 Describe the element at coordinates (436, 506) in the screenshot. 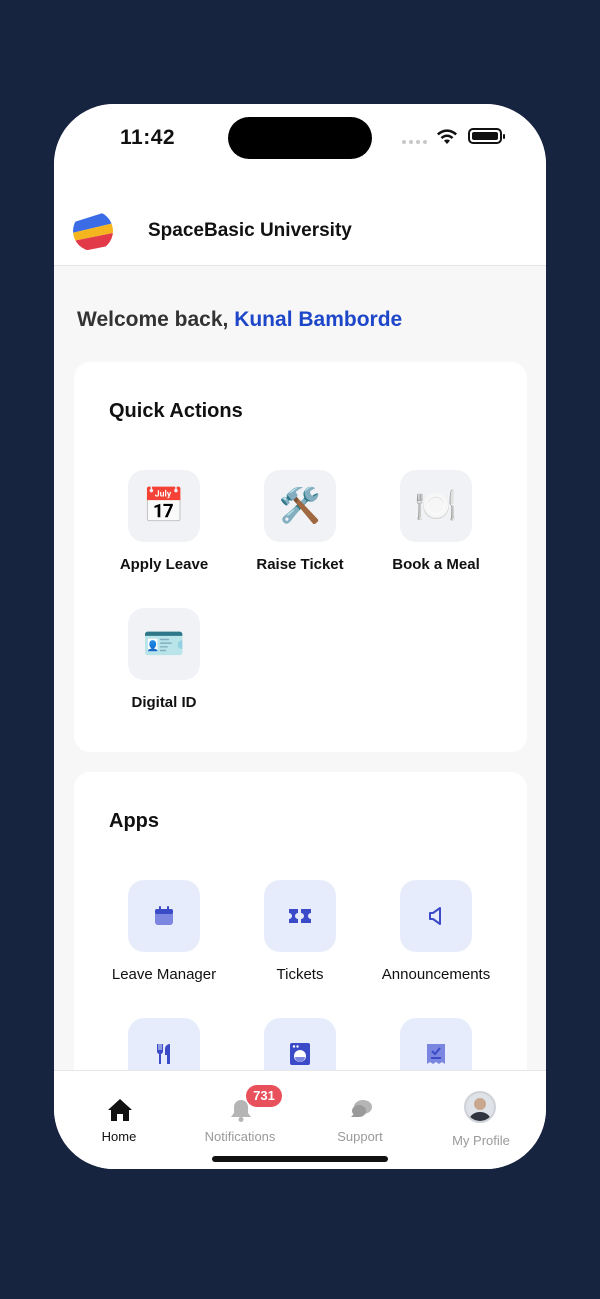

I see `plate-icon: 🍽️` at that location.